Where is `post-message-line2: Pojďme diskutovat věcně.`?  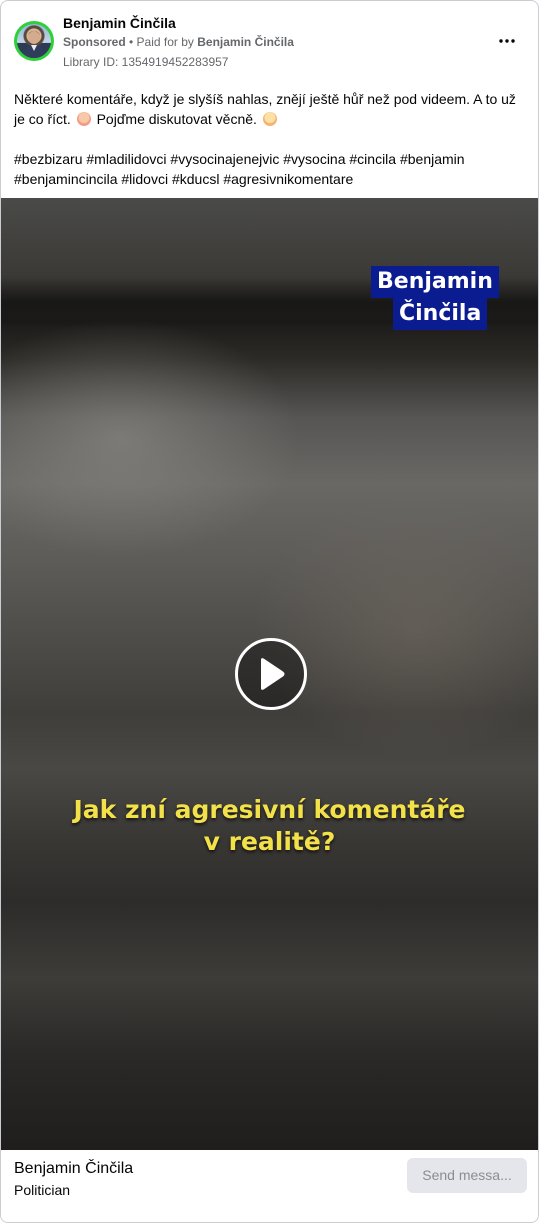 post-message-line2: Pojďme diskutovat věcně. is located at coordinates (176, 119).